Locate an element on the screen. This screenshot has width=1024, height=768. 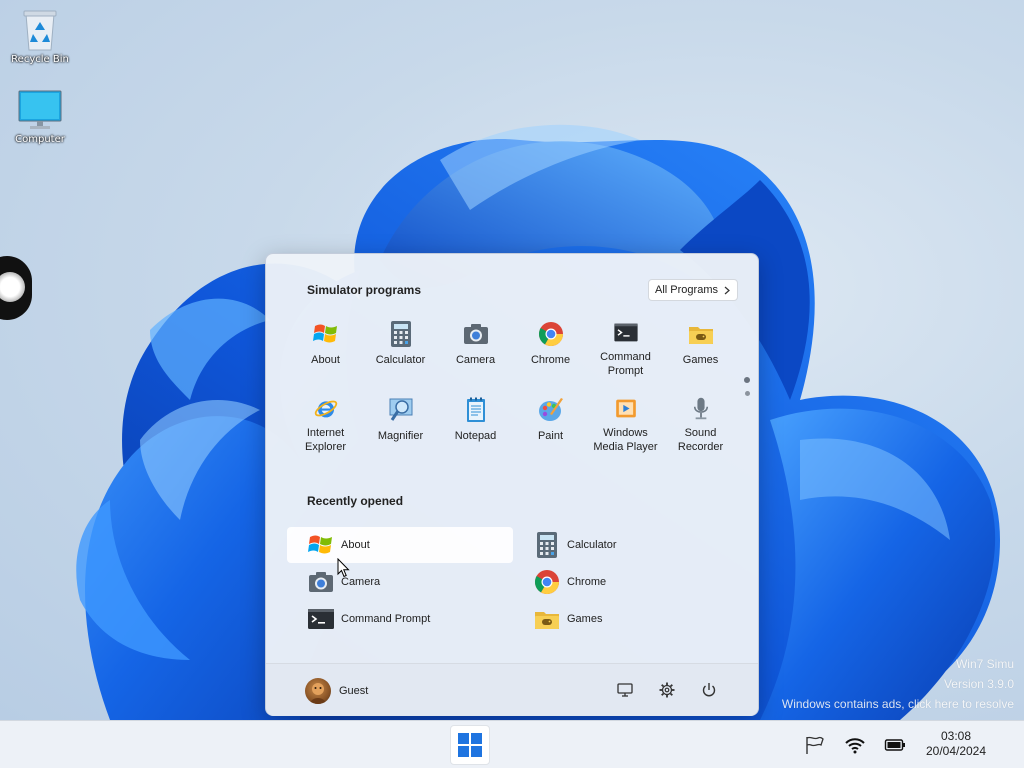
windows-start-icon is located at coordinates (470, 745).